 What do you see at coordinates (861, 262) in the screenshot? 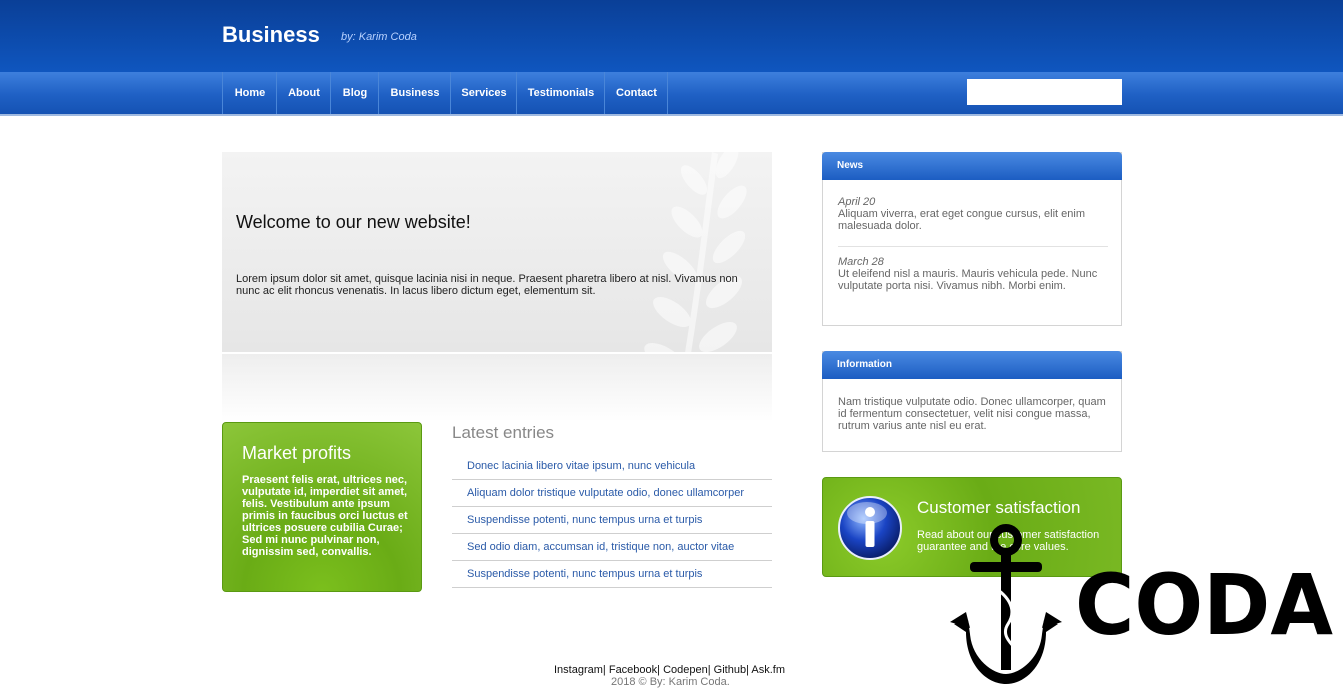
I see `news-date: March 28` at bounding box center [861, 262].